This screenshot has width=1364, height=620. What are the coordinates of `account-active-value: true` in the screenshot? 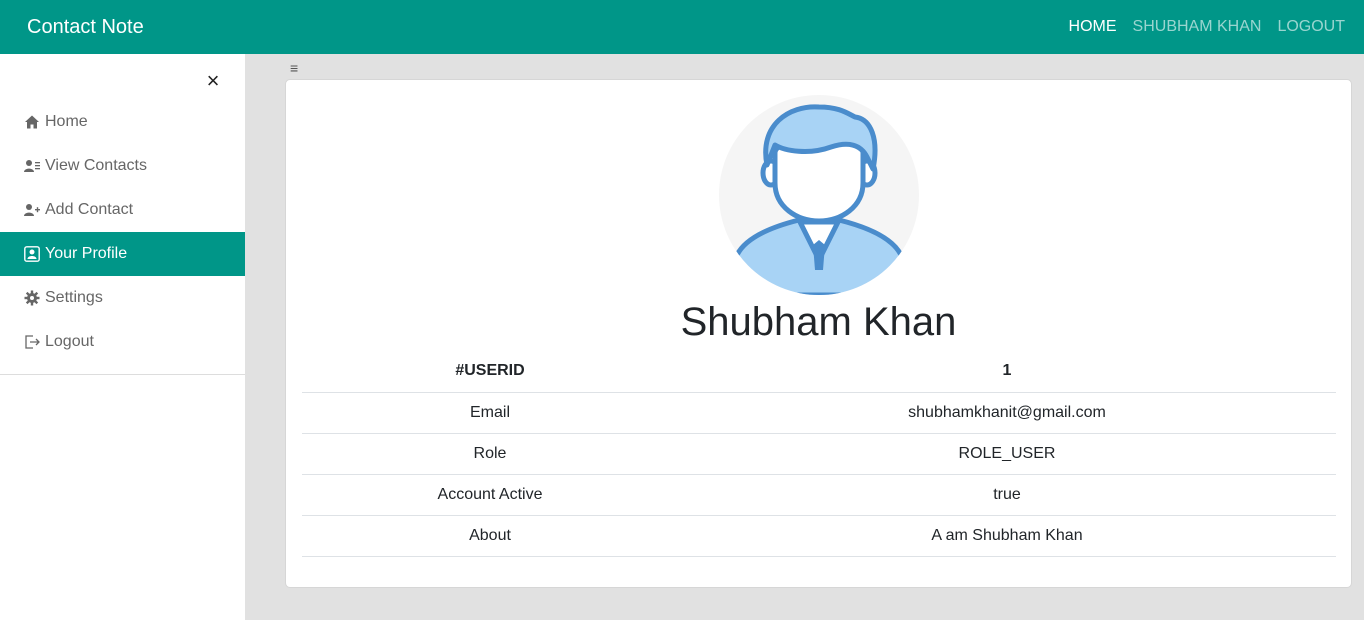 It's located at (1007, 495).